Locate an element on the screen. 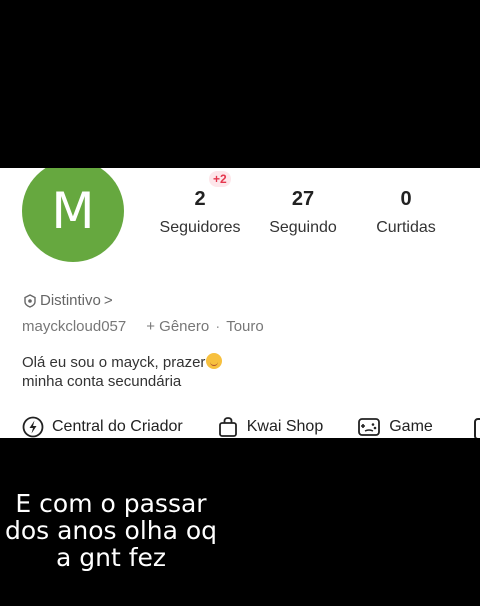  game-button: Game is located at coordinates (395, 427).